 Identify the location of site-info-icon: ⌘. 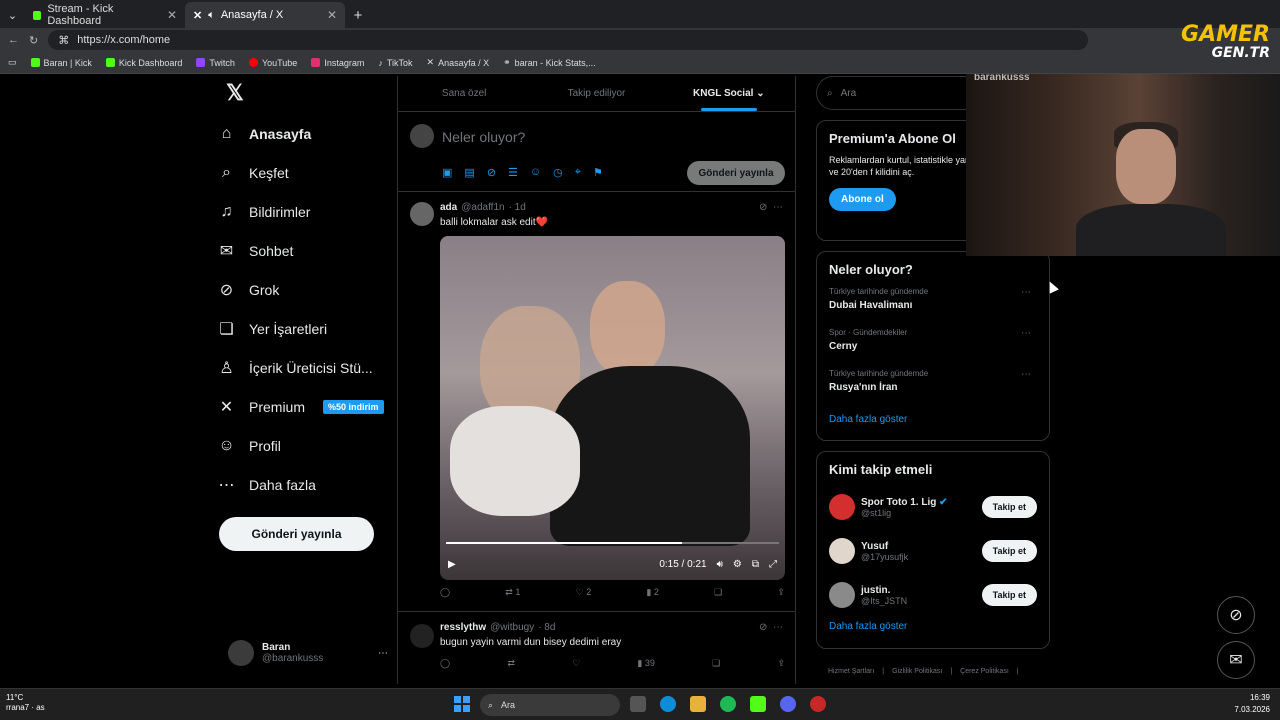
(63, 40).